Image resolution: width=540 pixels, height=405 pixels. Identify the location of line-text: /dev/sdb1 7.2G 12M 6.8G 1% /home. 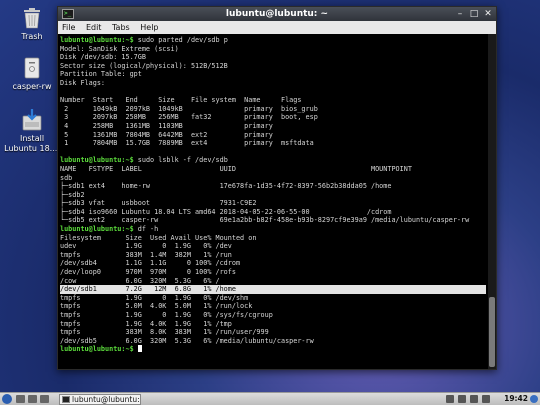
(148, 289).